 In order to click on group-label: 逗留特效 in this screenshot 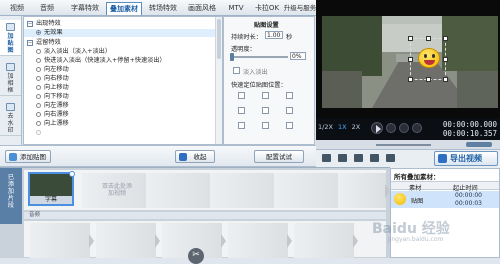, I will do `click(48, 42)`.